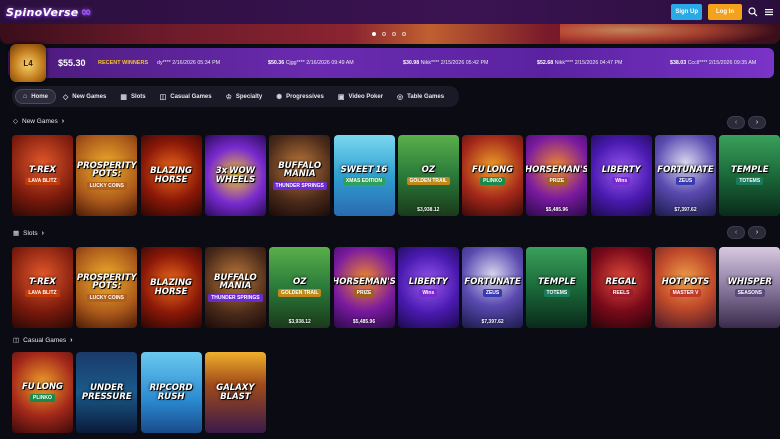  I want to click on game-tile-label: HORSEMAN'S PRIZE, so click(556, 176).